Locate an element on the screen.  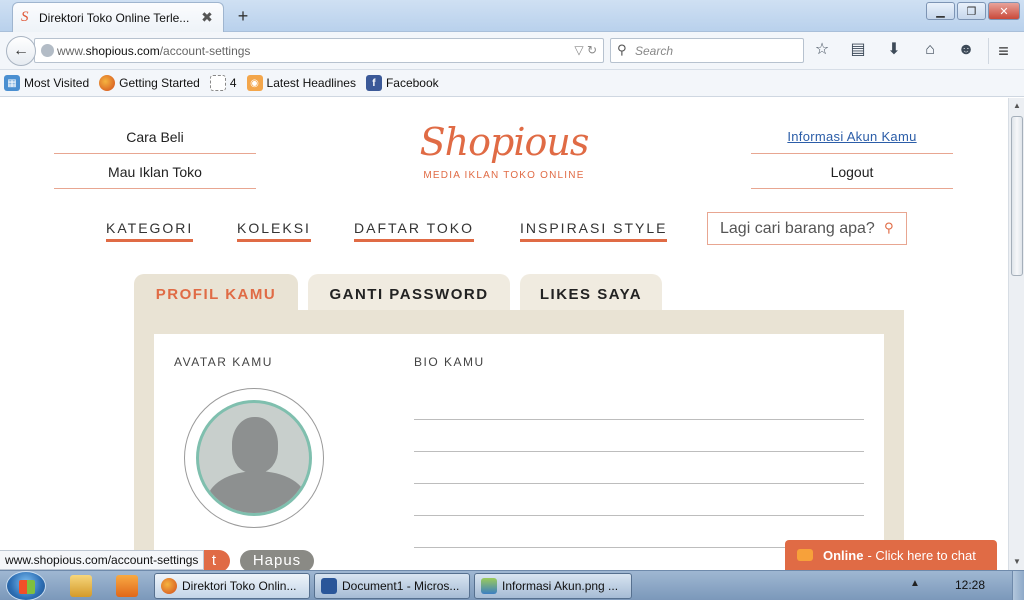
toolbar-icons: ☆ ▤ ⬇ ⌂ ☻ is located at coordinates (894, 50).